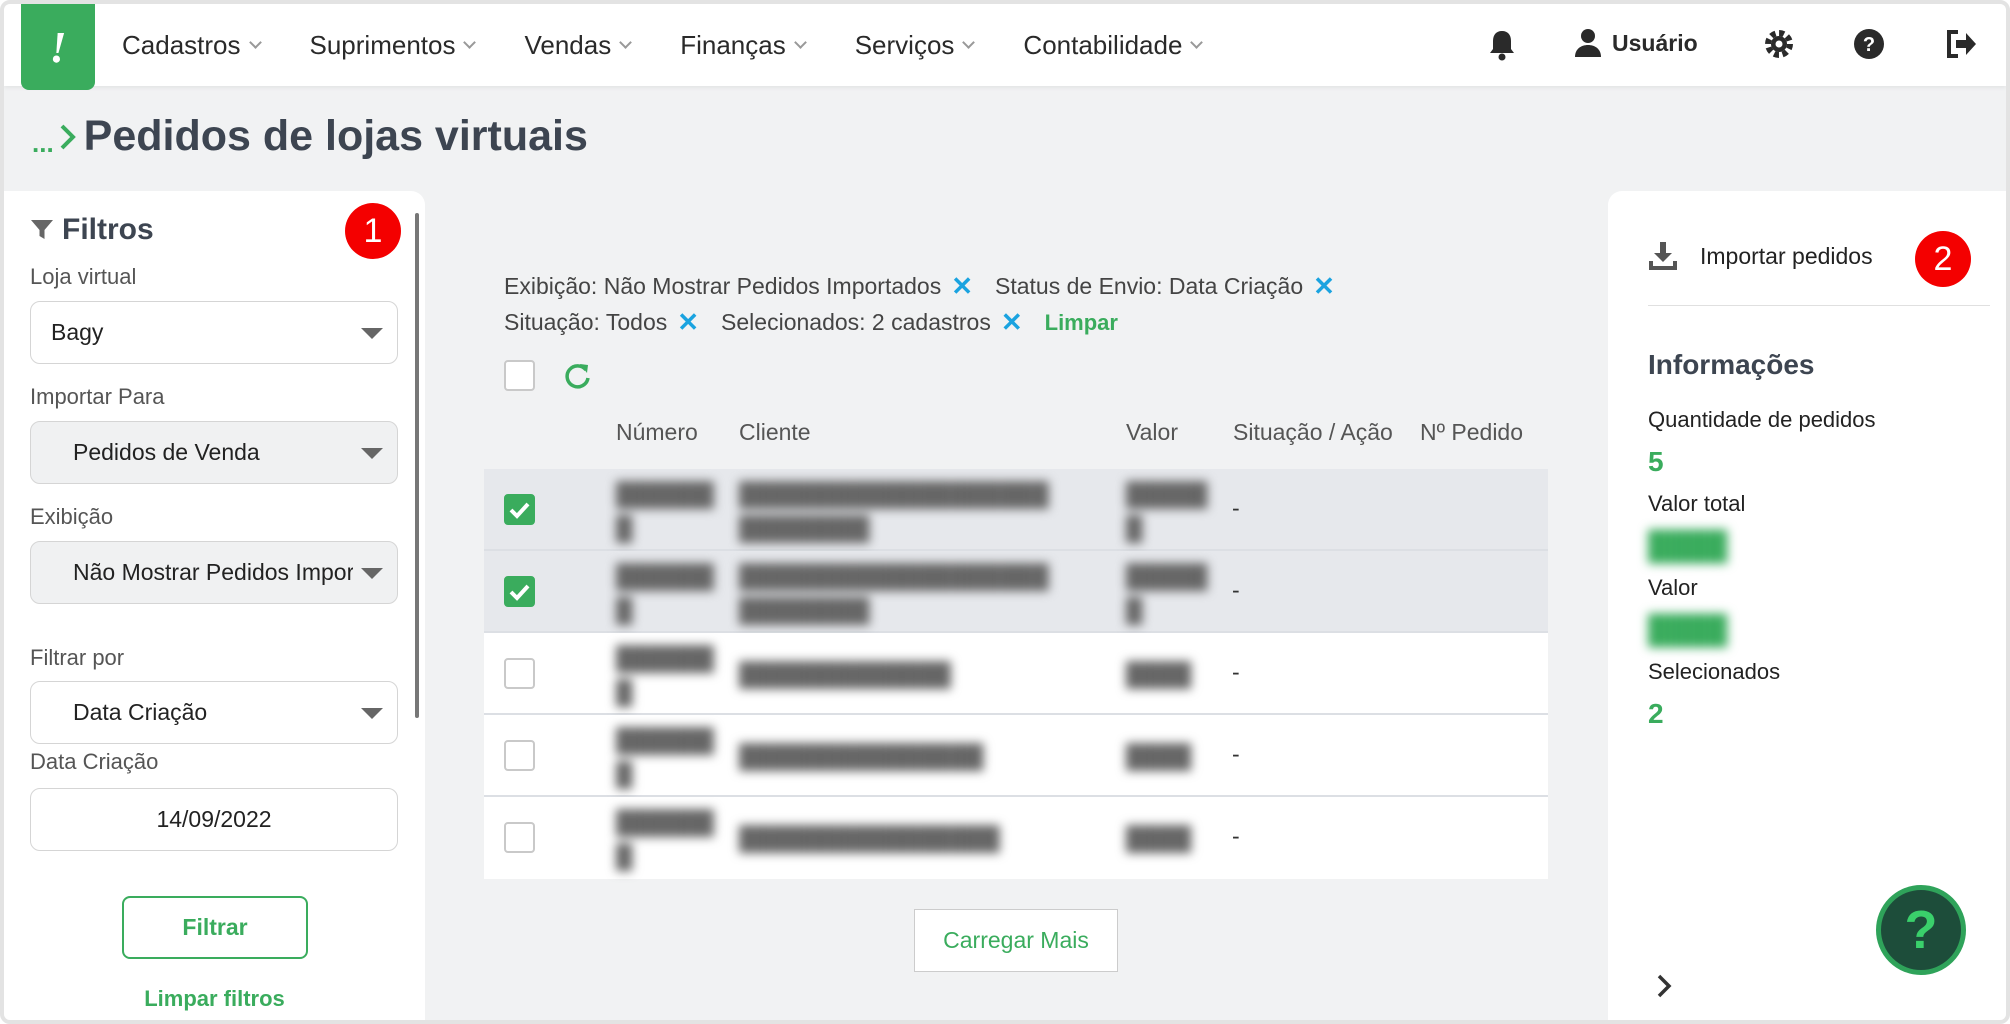 This screenshot has width=2010, height=1024. Describe the element at coordinates (214, 452) in the screenshot. I see `importar-select: Pedidos de Venda` at that location.